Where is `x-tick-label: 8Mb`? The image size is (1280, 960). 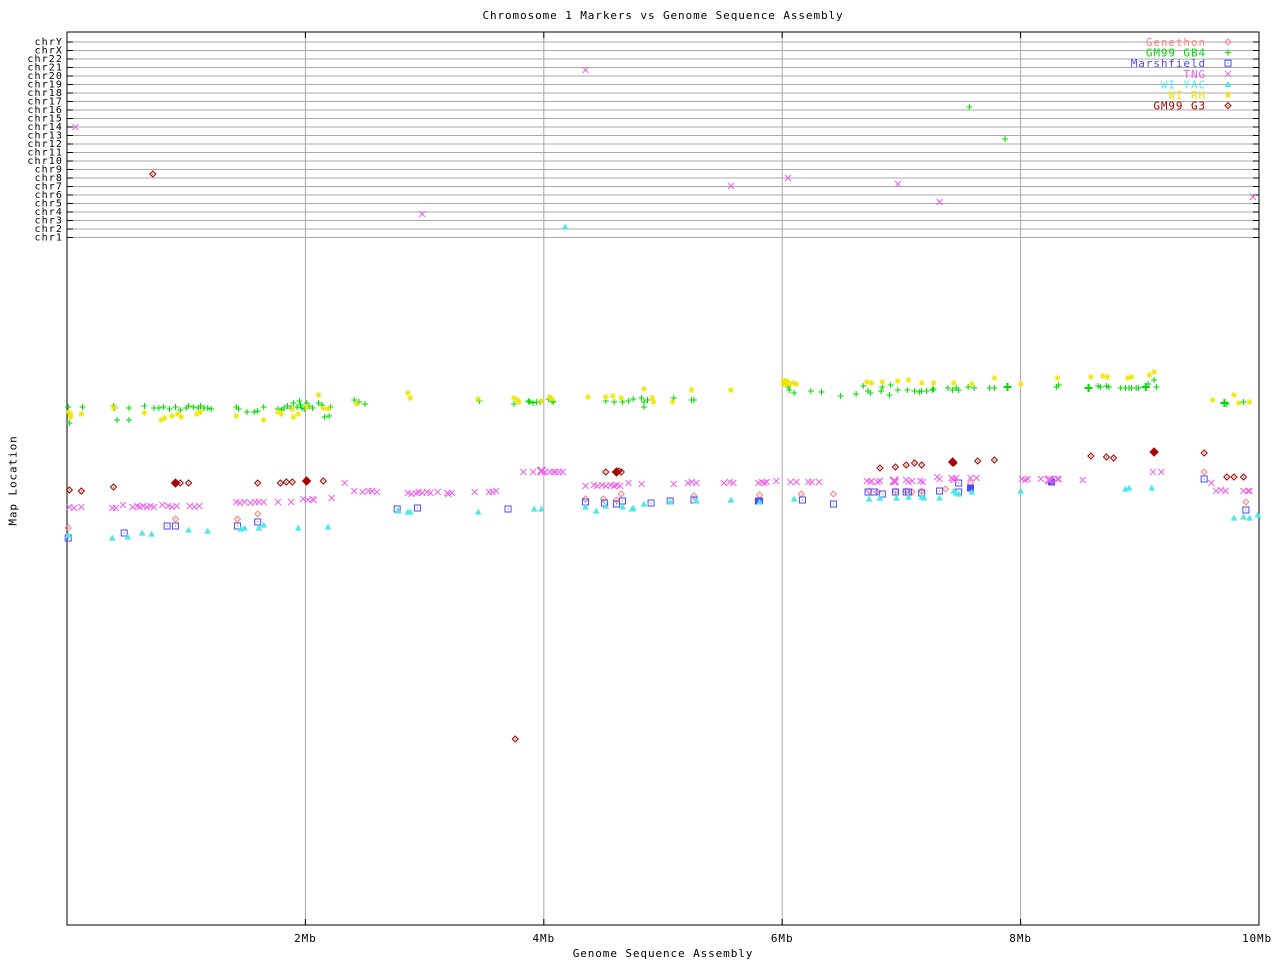 x-tick-label: 8Mb is located at coordinates (1020, 938).